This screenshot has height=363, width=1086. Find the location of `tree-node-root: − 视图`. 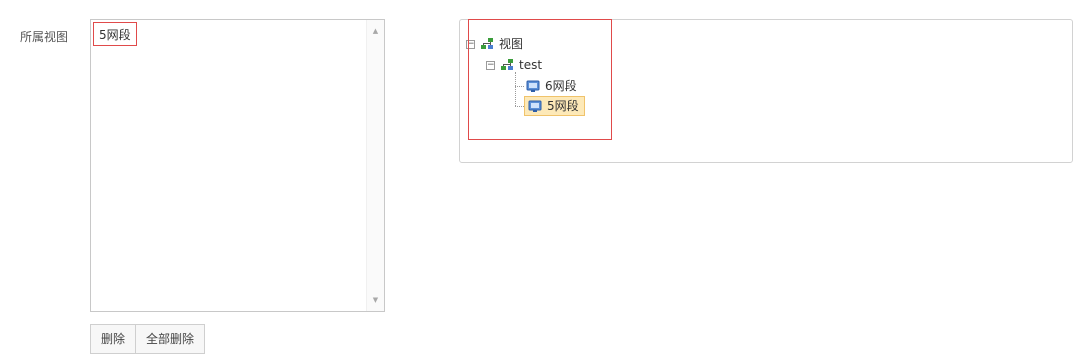

tree-node-root: − 视图 is located at coordinates (495, 44).